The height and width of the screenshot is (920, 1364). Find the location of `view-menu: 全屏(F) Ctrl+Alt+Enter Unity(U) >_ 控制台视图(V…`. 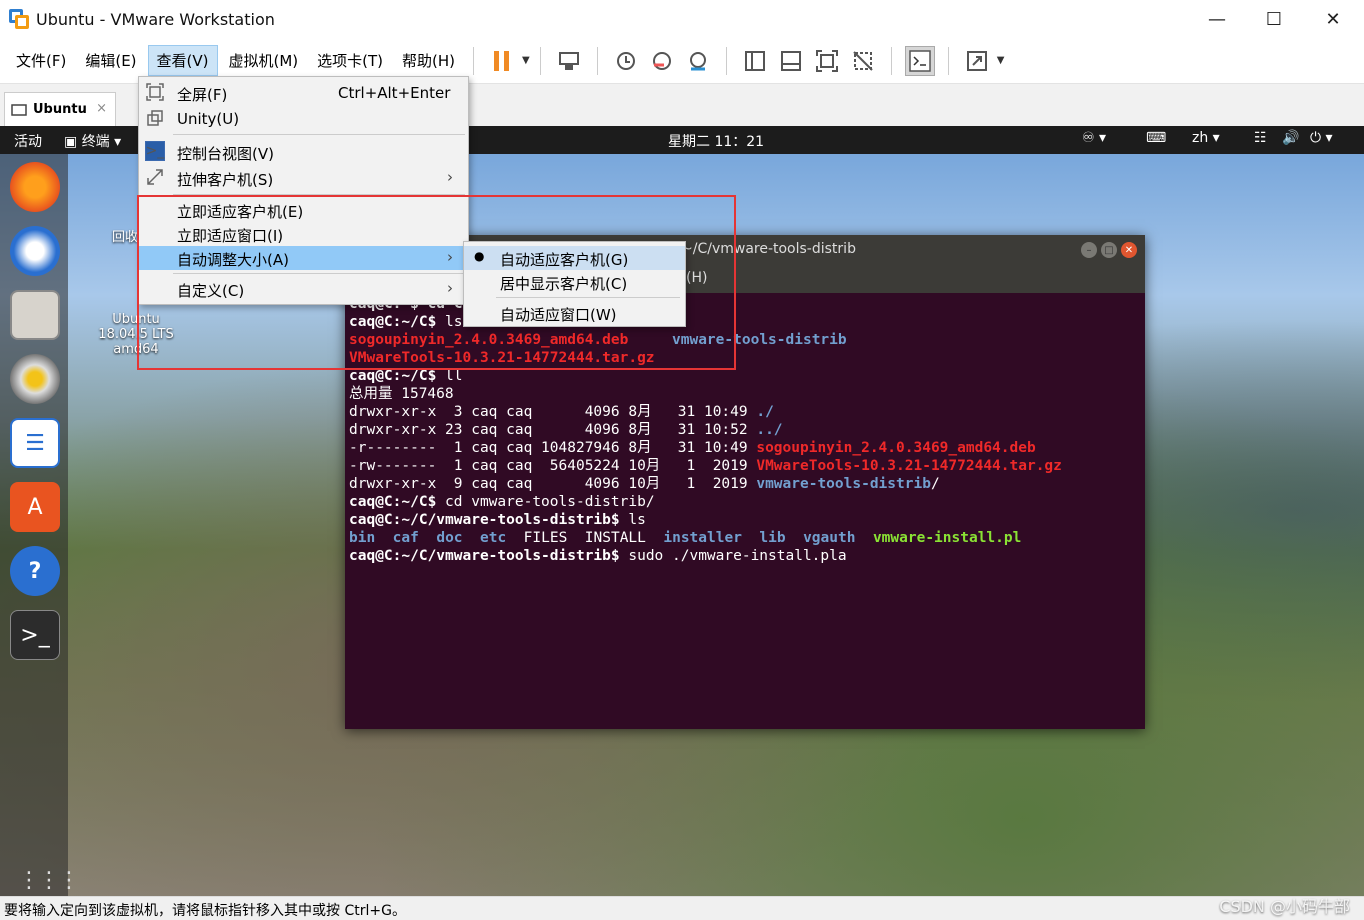

view-menu: 全屏(F) Ctrl+Alt+Enter Unity(U) >_ 控制台视图(V… is located at coordinates (303, 190).